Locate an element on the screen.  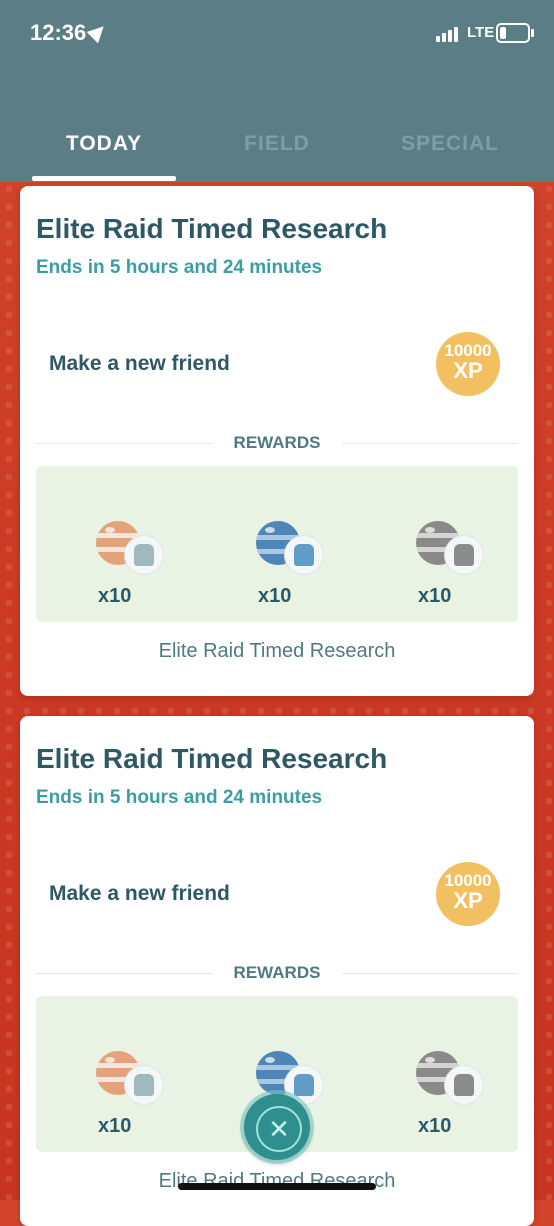
rewards-box: x10 x10 x10 is located at coordinates (277, 544).